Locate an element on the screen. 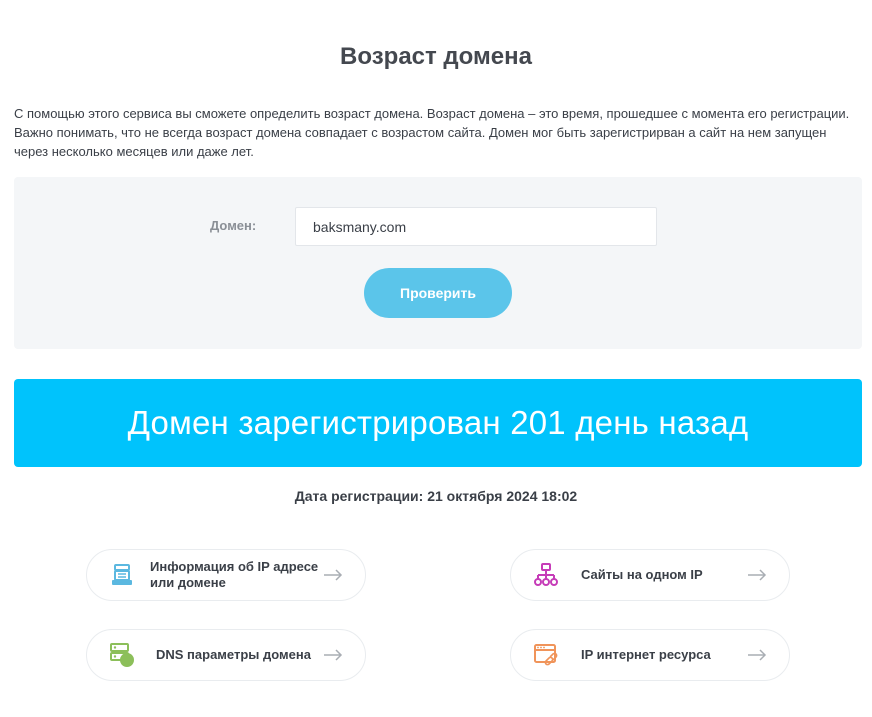  service-link-resource-ip: IP интернет ресурса is located at coordinates (650, 655).